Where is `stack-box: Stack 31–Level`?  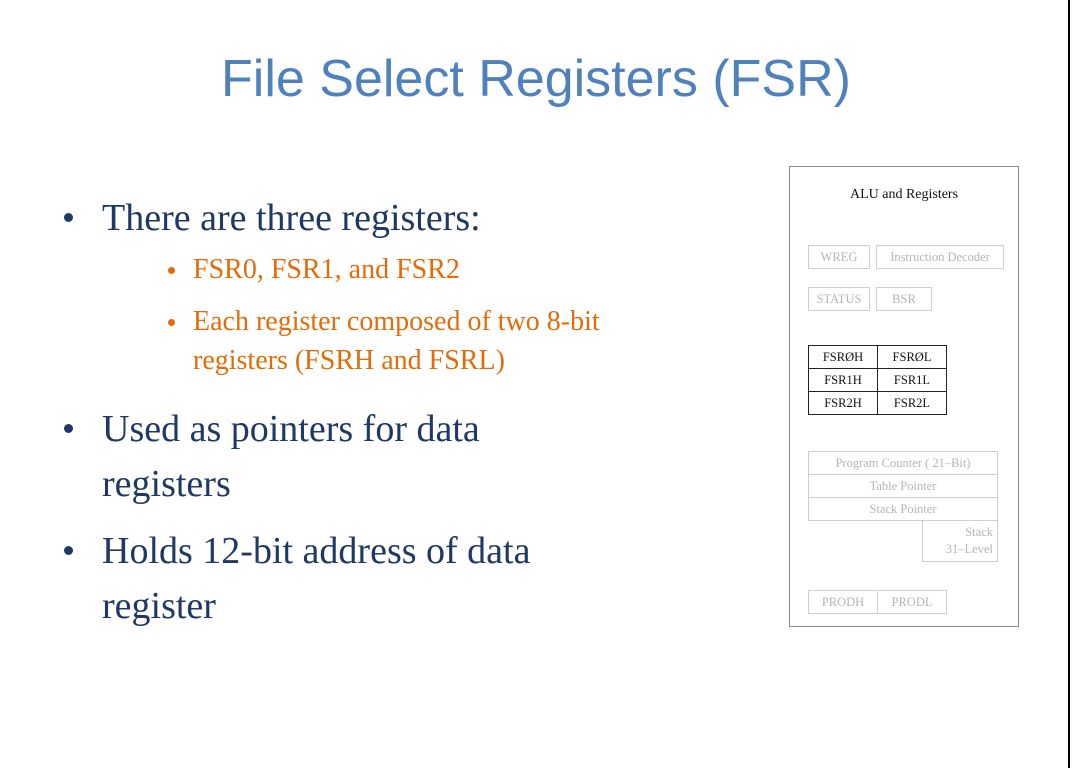 stack-box: Stack 31–Level is located at coordinates (960, 541).